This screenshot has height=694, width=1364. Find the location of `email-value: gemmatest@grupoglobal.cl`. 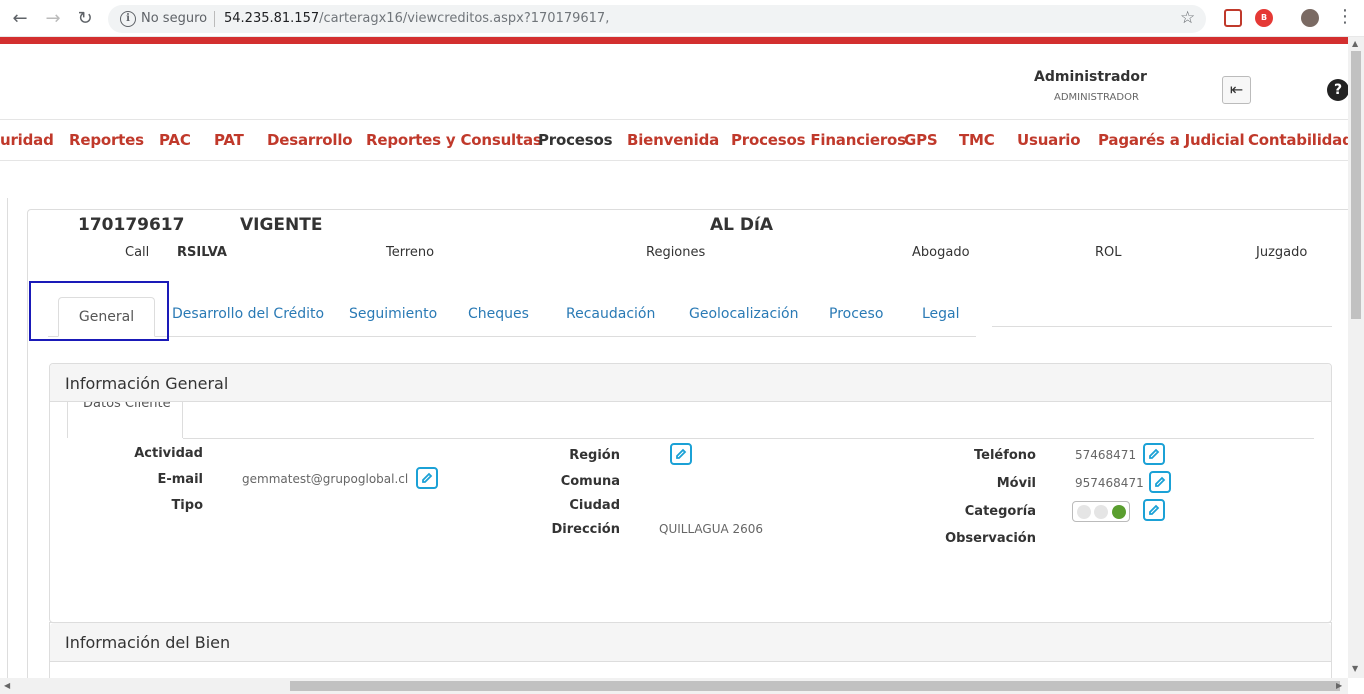

email-value: gemmatest@grupoglobal.cl is located at coordinates (325, 479).